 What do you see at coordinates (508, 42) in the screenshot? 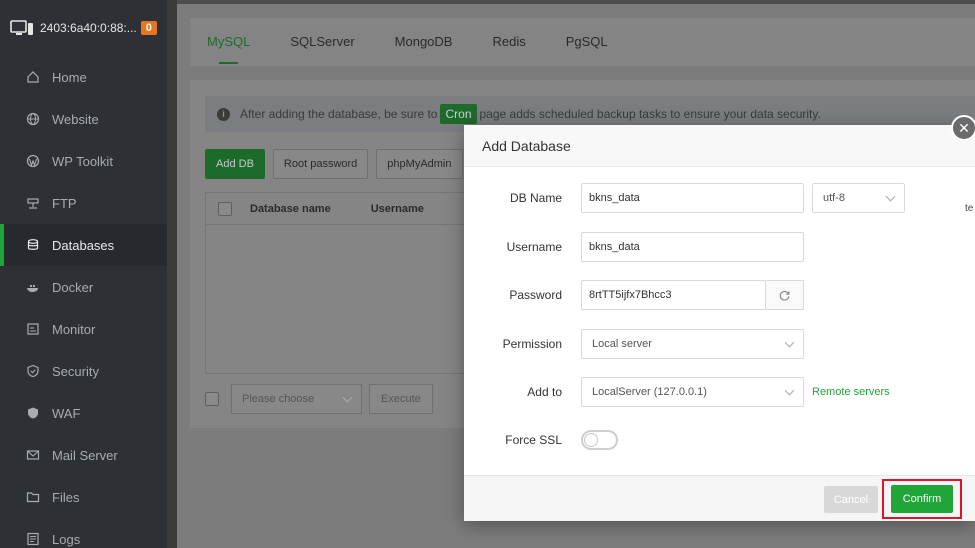
I see `tab-redis: Redis` at bounding box center [508, 42].